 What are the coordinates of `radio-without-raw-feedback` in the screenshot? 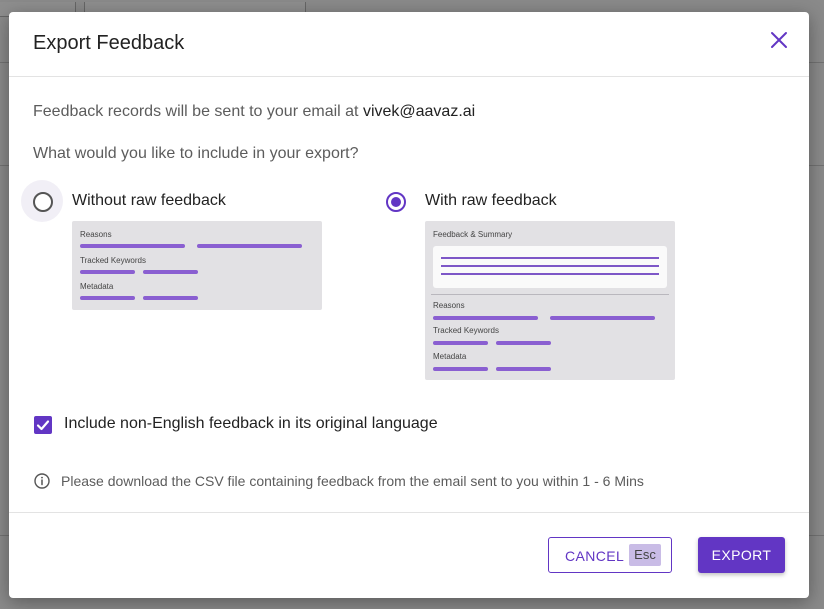 It's located at (43, 202).